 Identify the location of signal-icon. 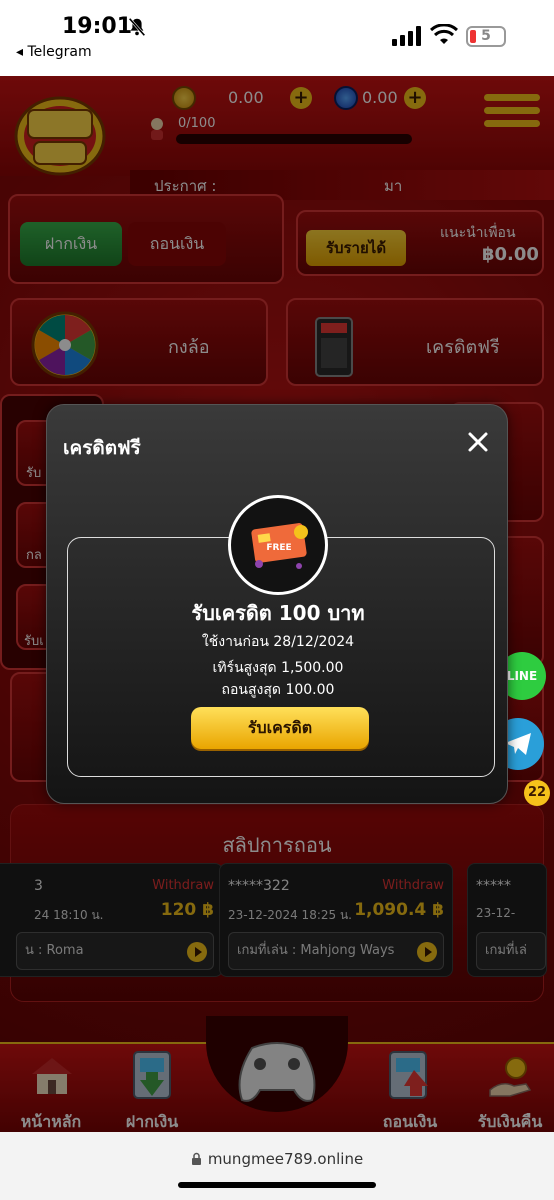
(406, 36).